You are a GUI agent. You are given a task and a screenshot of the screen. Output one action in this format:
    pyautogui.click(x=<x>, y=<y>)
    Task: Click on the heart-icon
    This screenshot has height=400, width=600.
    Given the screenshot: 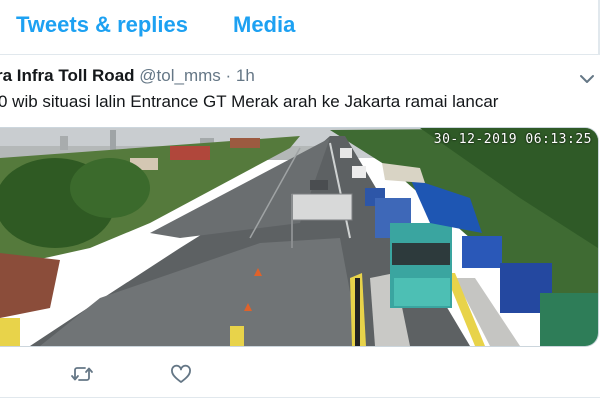 What is the action you would take?
    pyautogui.click(x=181, y=374)
    